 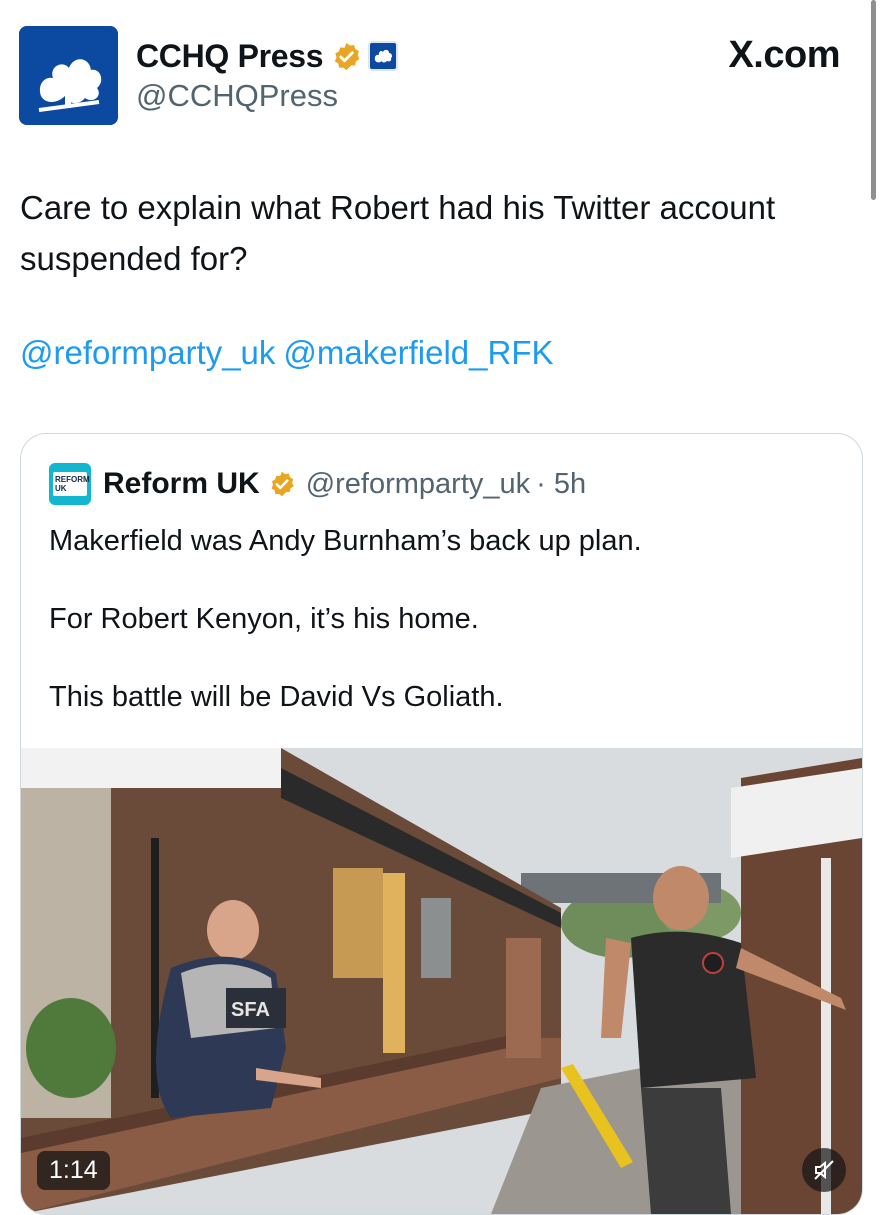 What do you see at coordinates (147, 352) in the screenshot?
I see `mention-link: @reformparty_uk` at bounding box center [147, 352].